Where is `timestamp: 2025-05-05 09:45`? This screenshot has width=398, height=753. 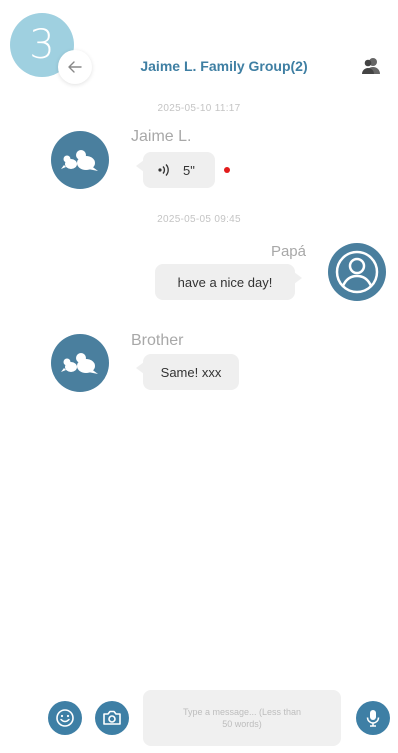
timestamp: 2025-05-05 09:45 is located at coordinates (199, 219).